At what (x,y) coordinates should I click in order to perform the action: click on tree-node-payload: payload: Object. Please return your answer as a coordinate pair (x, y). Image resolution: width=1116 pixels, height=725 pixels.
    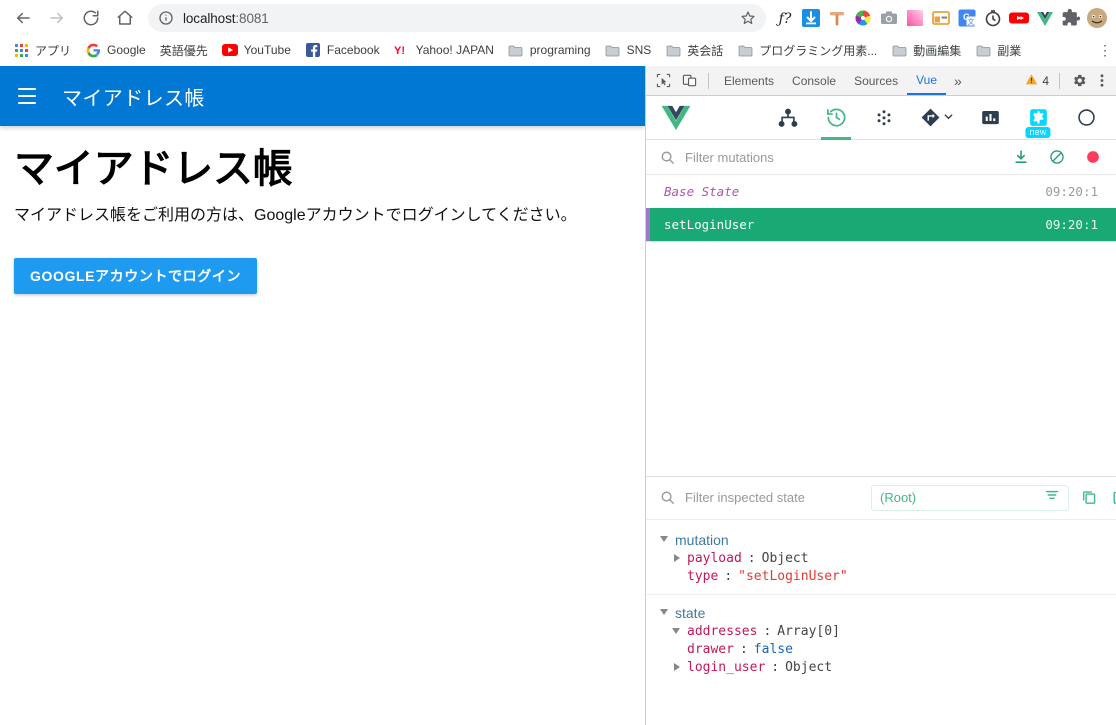
    Looking at the image, I should click on (881, 559).